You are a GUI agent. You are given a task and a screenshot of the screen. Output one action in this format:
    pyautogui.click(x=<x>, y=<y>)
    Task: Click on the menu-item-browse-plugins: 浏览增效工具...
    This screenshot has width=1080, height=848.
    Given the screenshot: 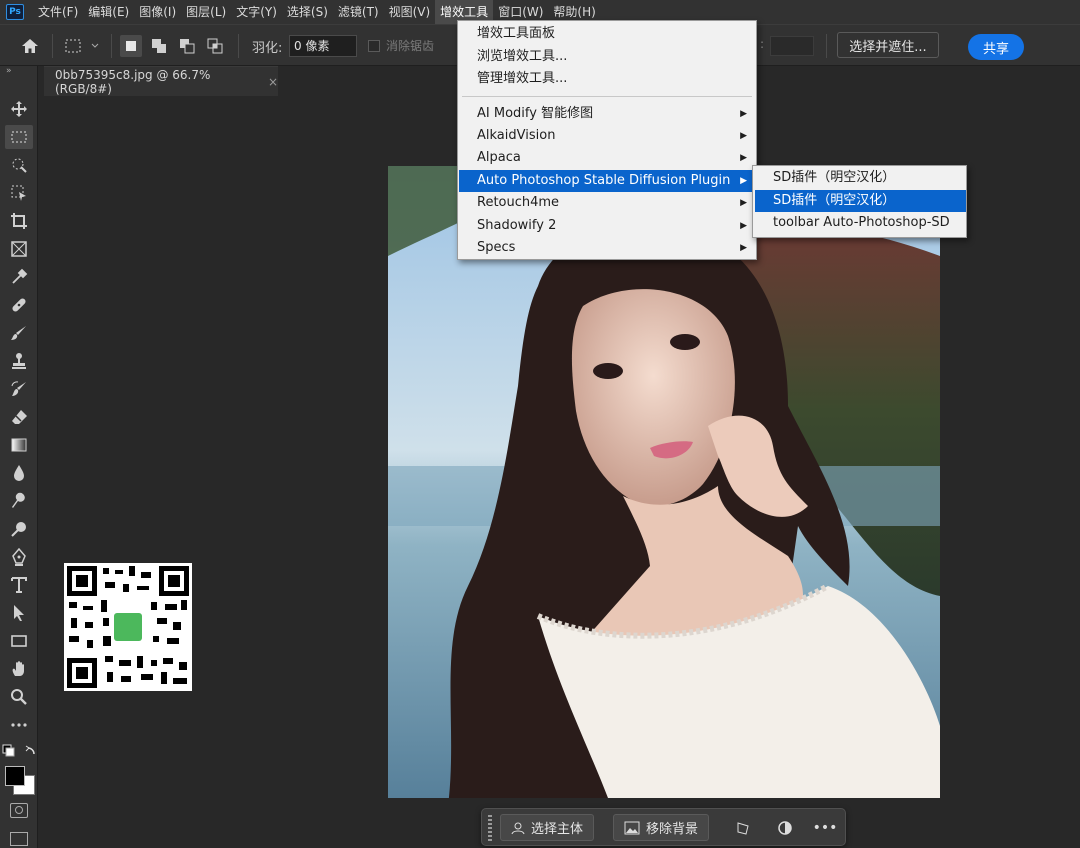 What is the action you would take?
    pyautogui.click(x=607, y=57)
    